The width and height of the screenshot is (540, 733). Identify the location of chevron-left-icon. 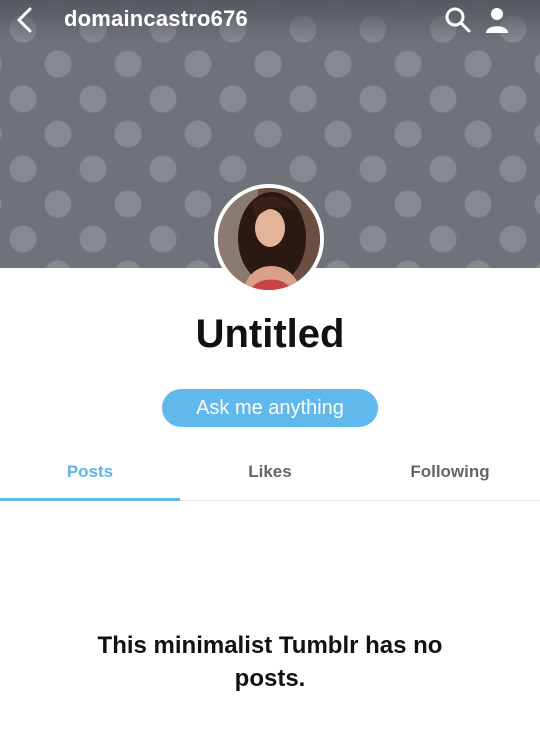
(24, 20).